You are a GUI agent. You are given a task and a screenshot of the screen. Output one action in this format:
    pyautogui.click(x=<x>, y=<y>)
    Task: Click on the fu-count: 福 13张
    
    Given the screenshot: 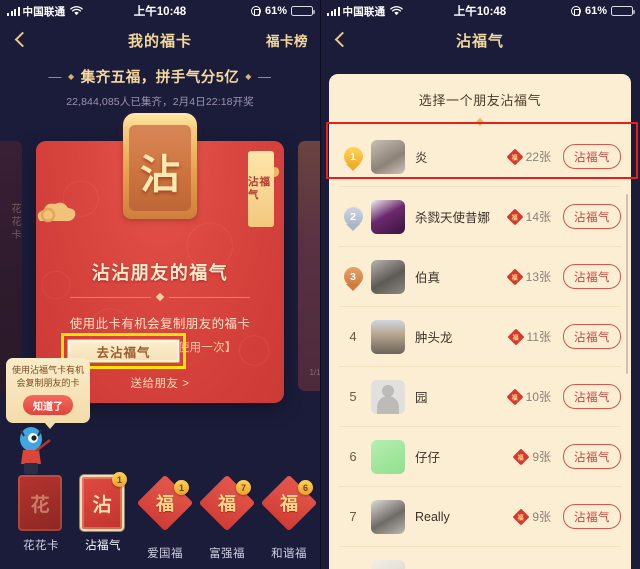 What is the action you would take?
    pyautogui.click(x=528, y=276)
    